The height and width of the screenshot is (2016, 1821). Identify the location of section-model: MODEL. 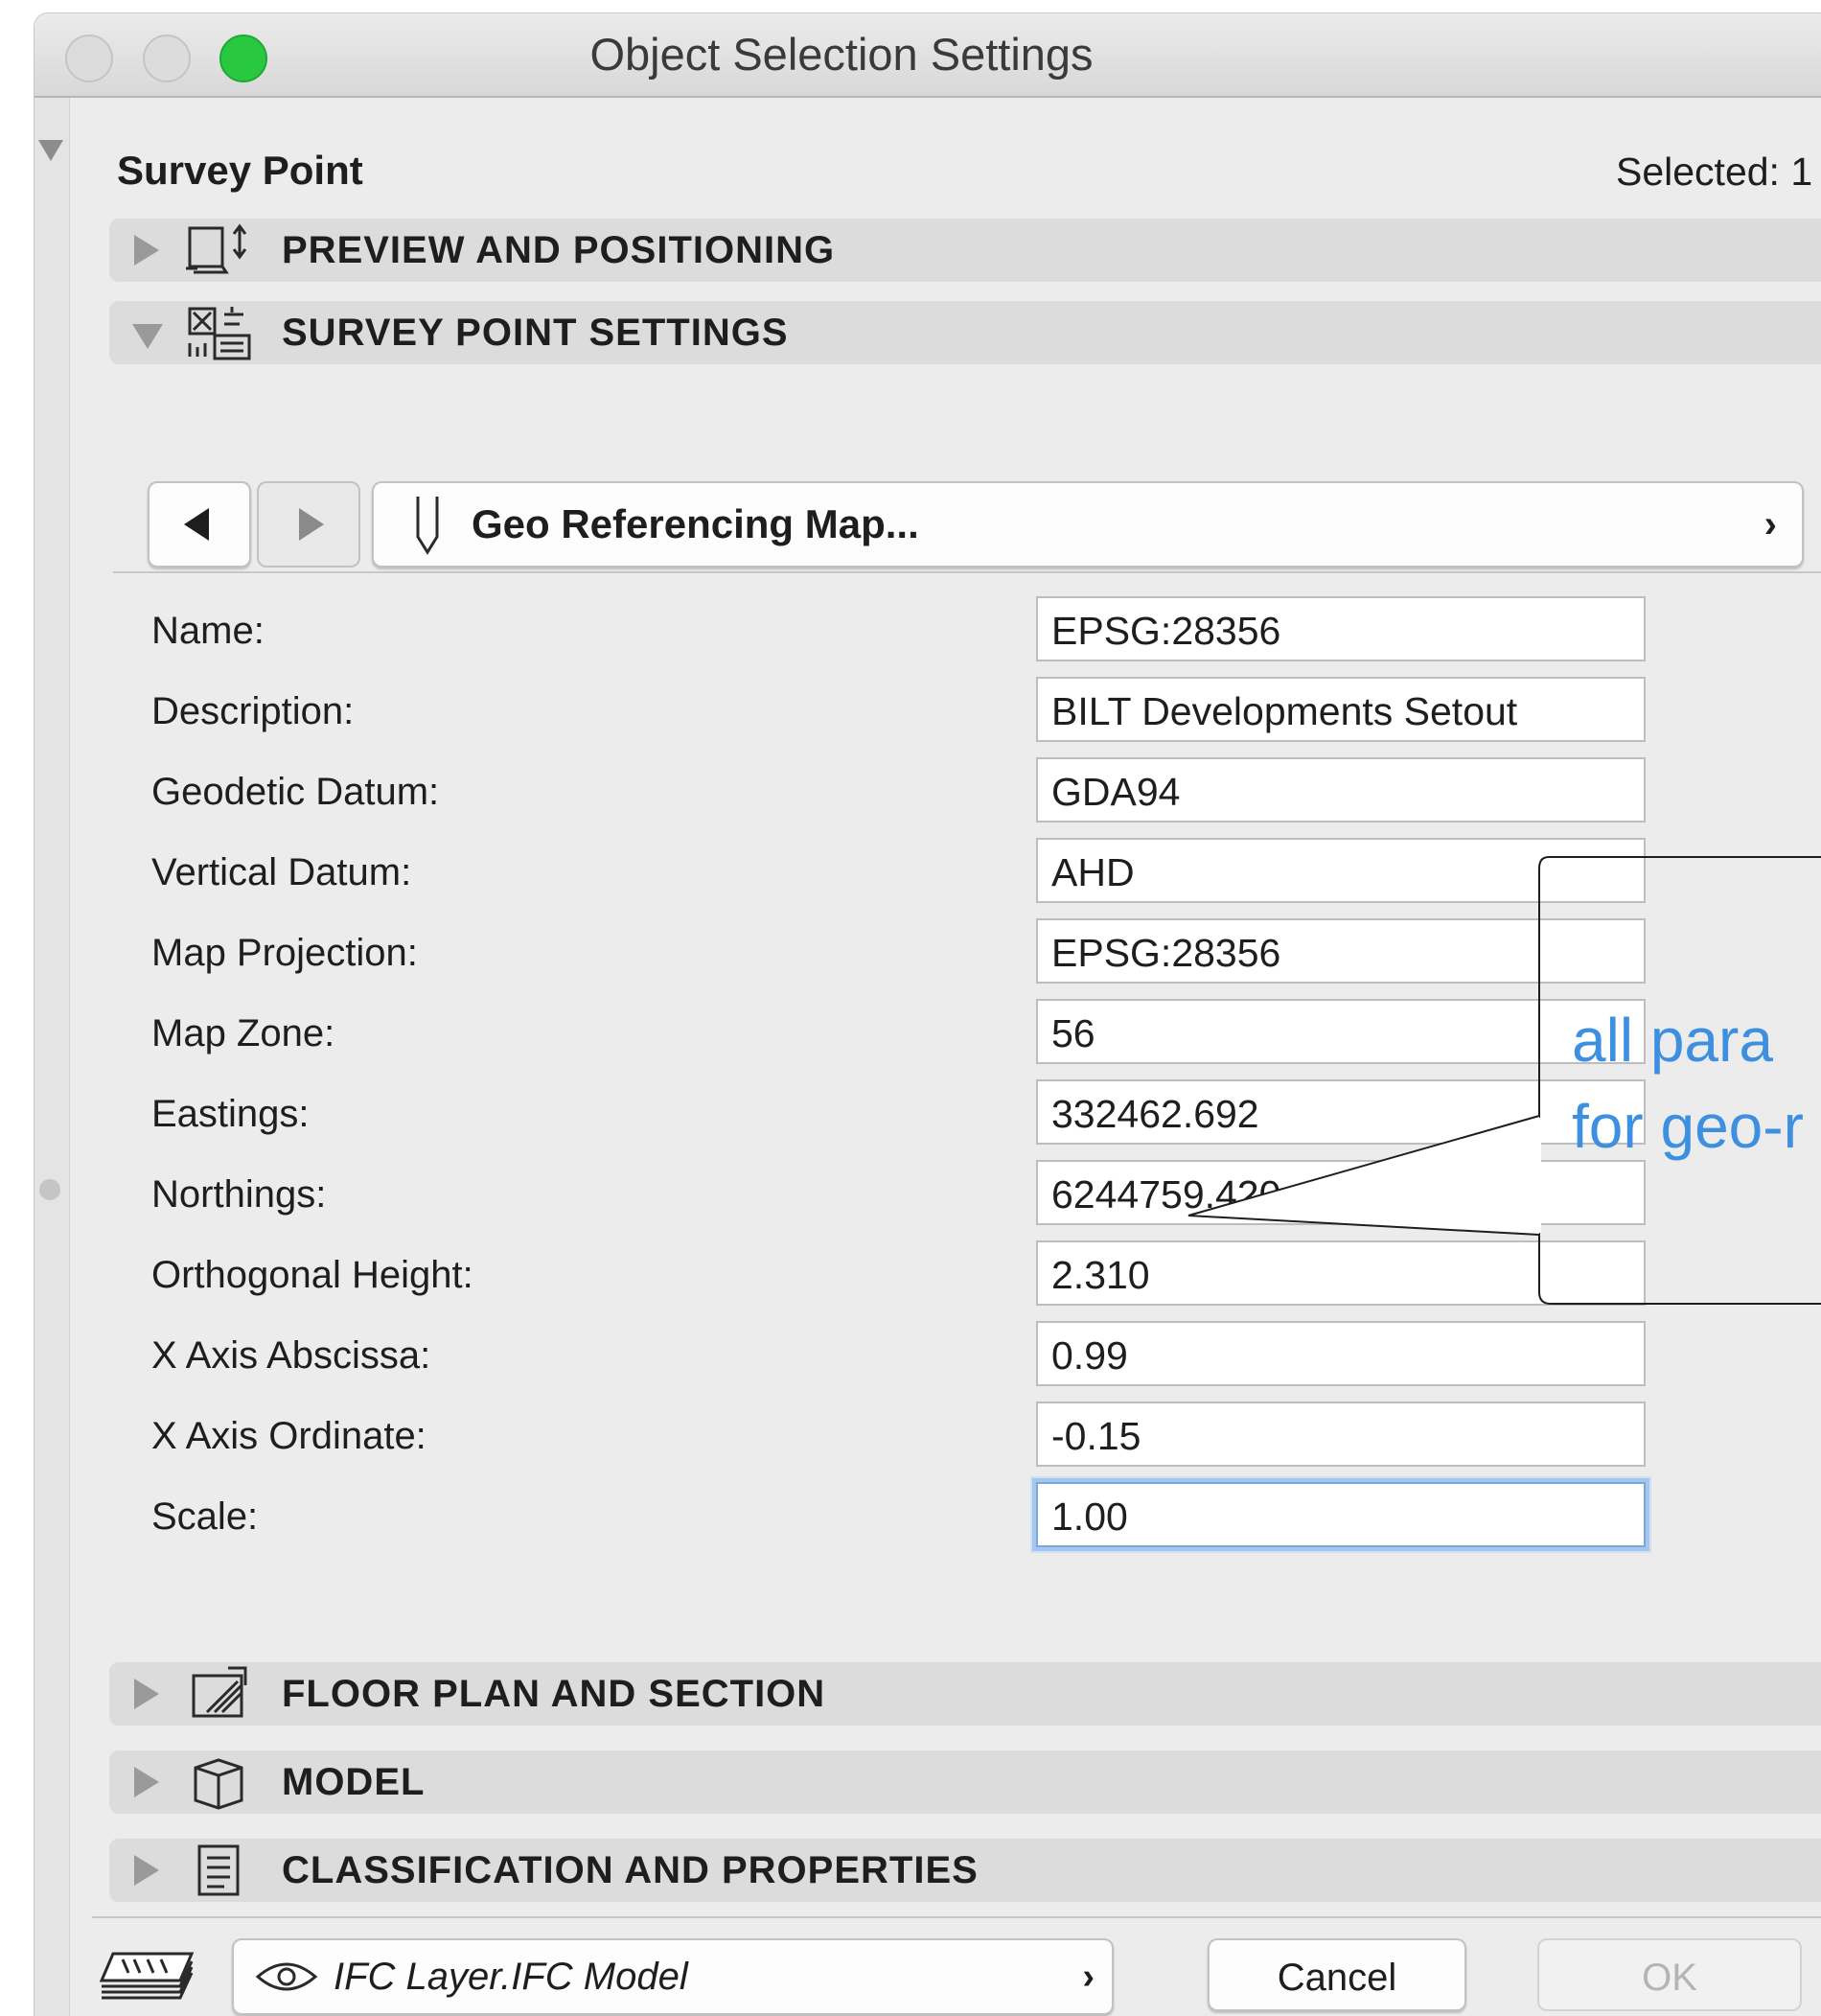
(965, 1782).